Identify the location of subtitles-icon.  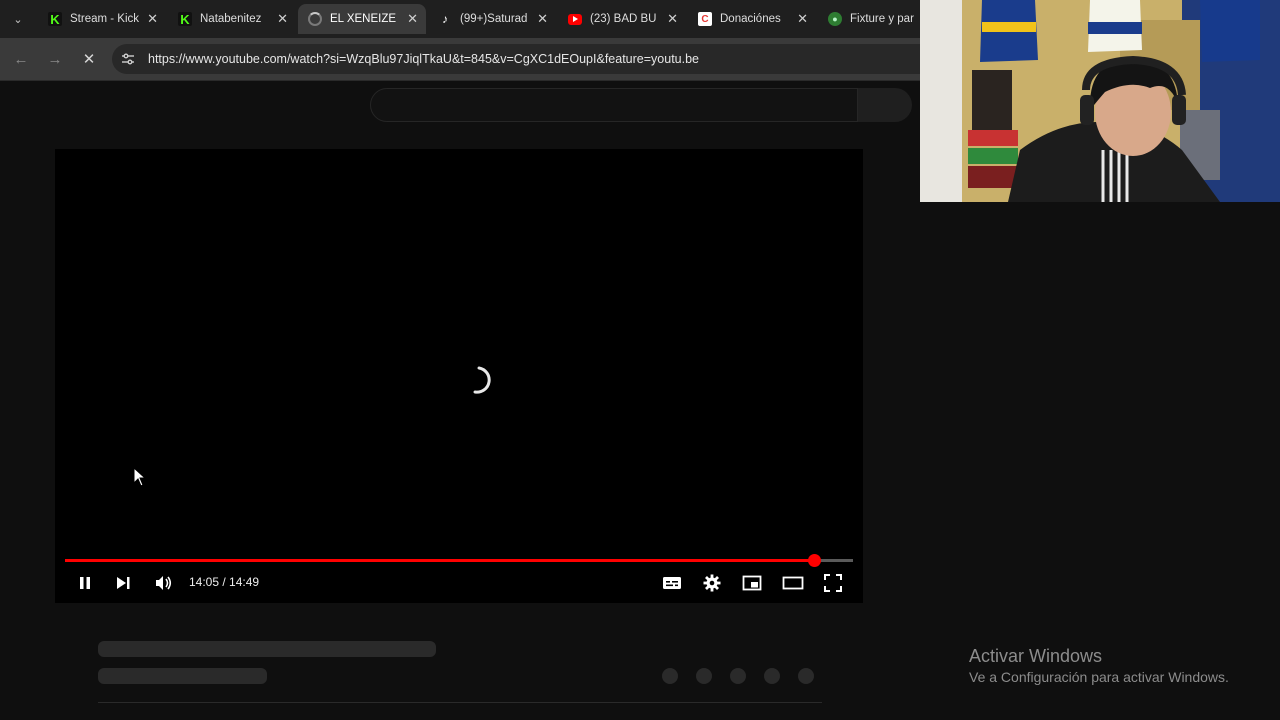
(672, 583).